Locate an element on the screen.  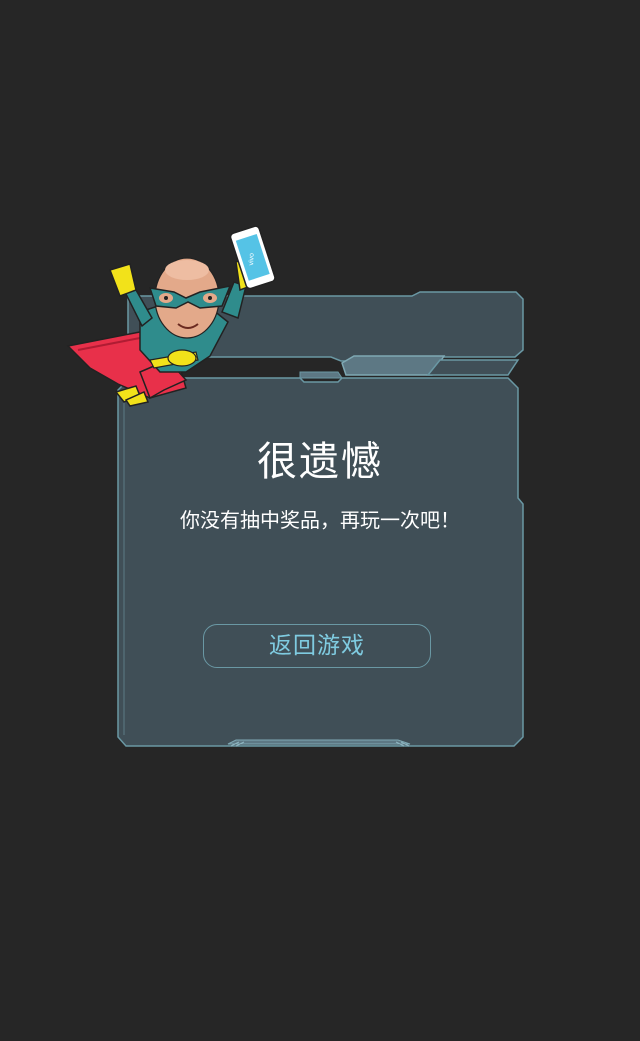
back-to-game-button: 返回游戏 is located at coordinates (317, 646).